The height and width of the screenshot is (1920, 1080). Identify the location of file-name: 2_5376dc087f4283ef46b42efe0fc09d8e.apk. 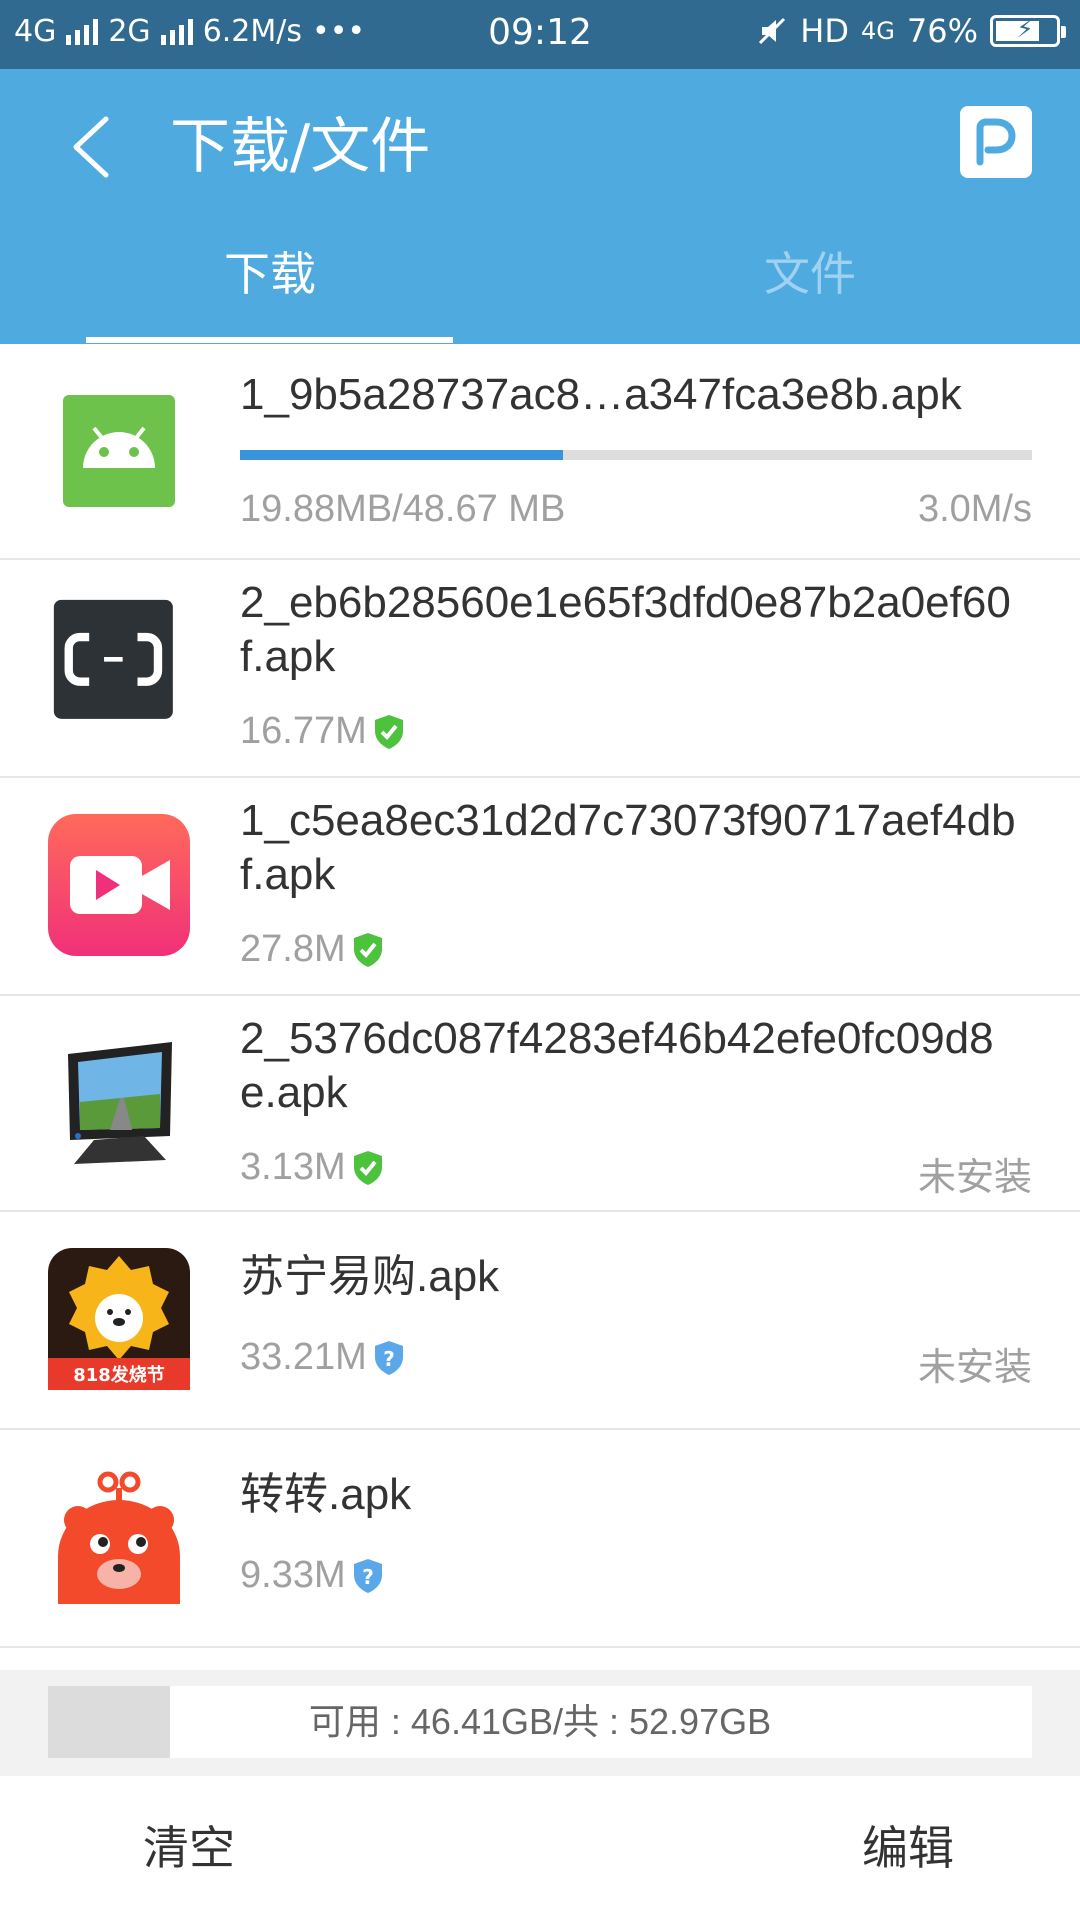
(617, 1065).